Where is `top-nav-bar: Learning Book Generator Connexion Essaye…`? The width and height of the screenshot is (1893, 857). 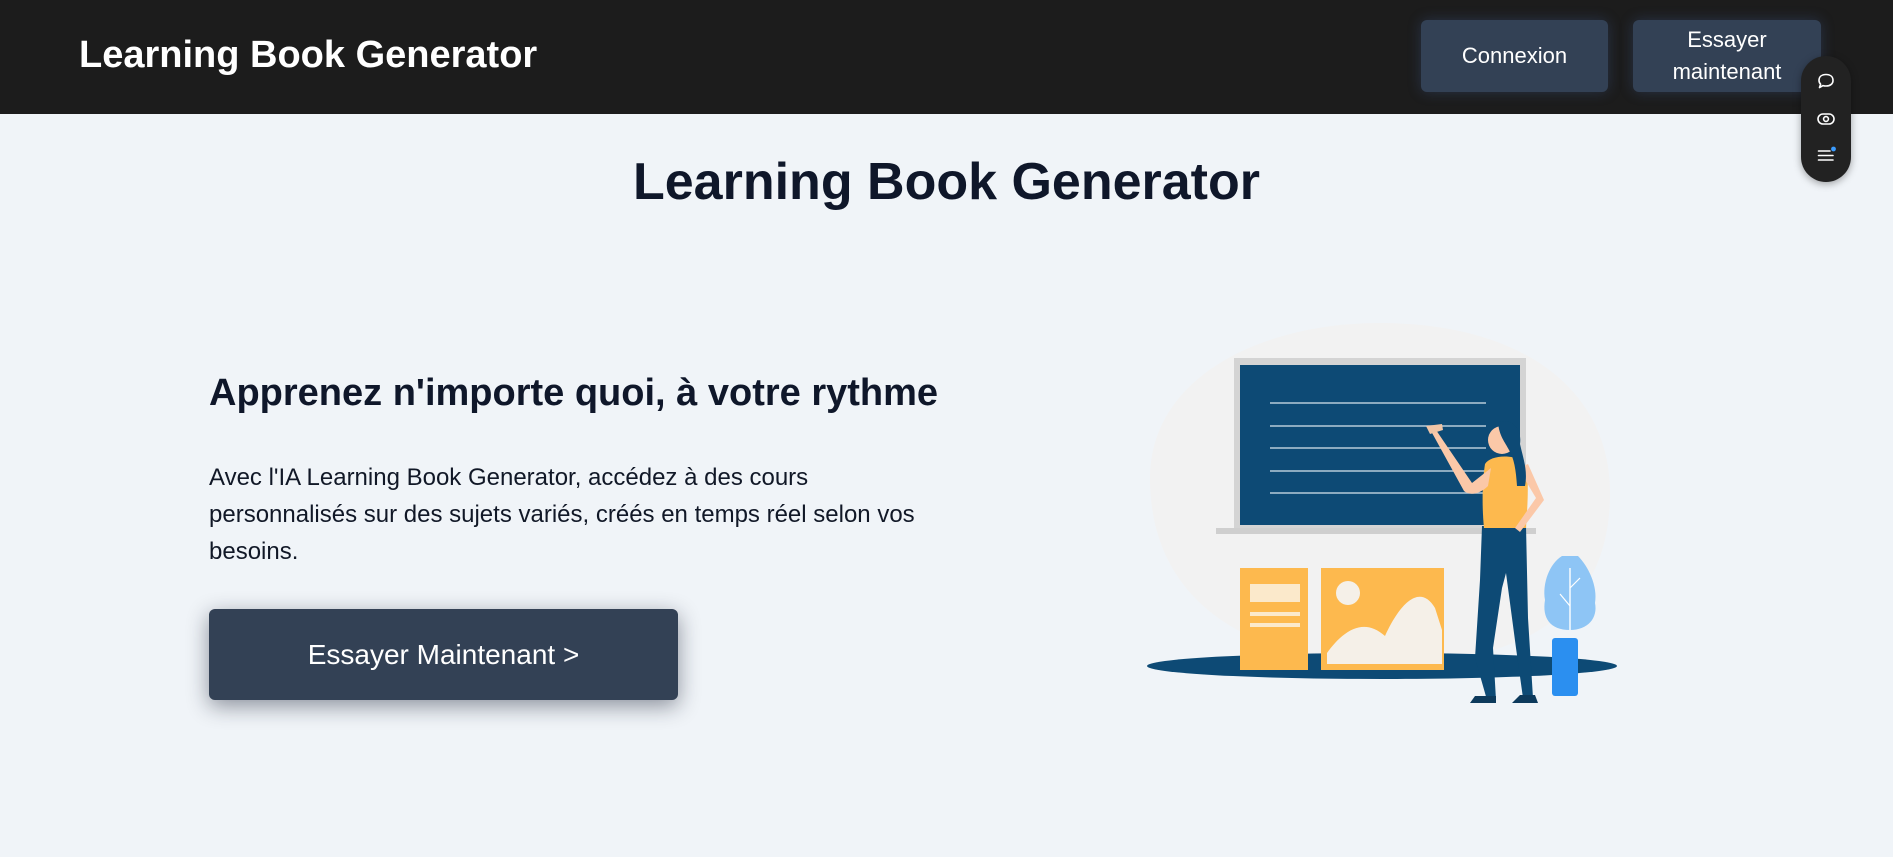 top-nav-bar: Learning Book Generator Connexion Essaye… is located at coordinates (946, 57).